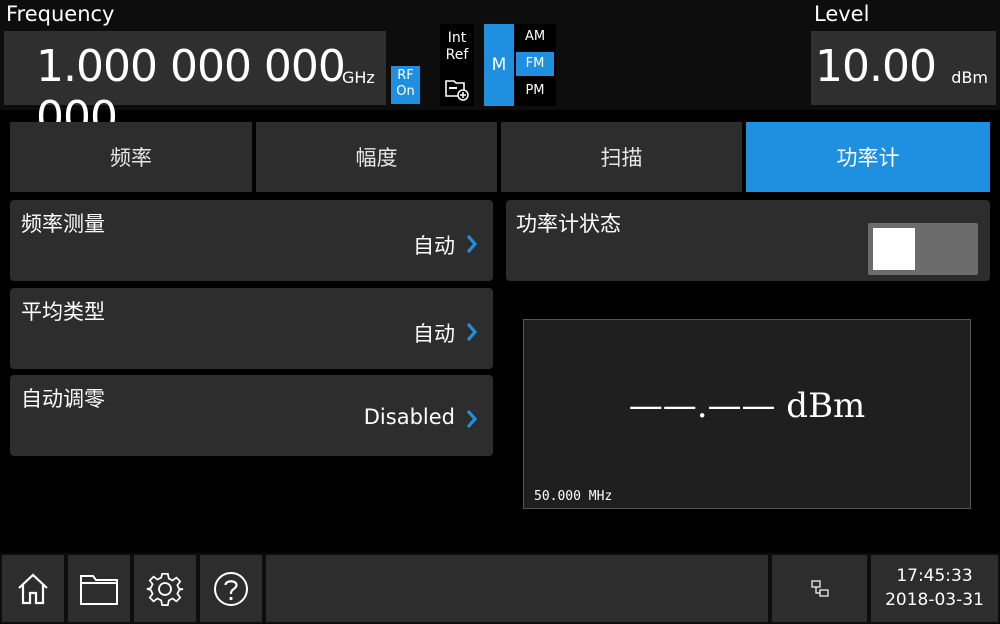  I want to click on rf-status-badge: RF On, so click(405, 85).